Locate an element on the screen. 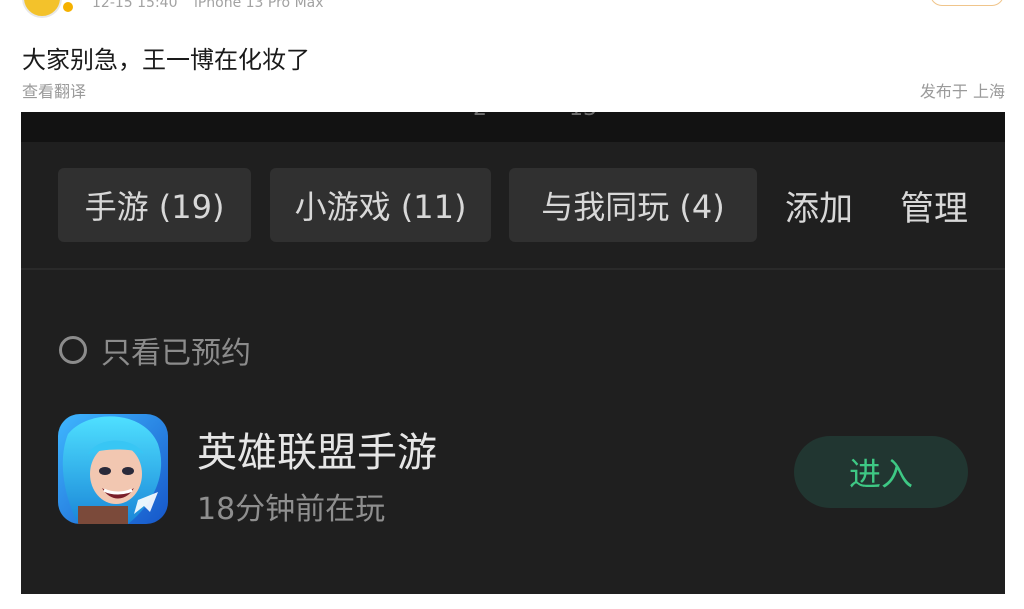 This screenshot has width=1024, height=609. post-meta: 12-15 15:40 iPhone 13 Pro Max is located at coordinates (208, 5).